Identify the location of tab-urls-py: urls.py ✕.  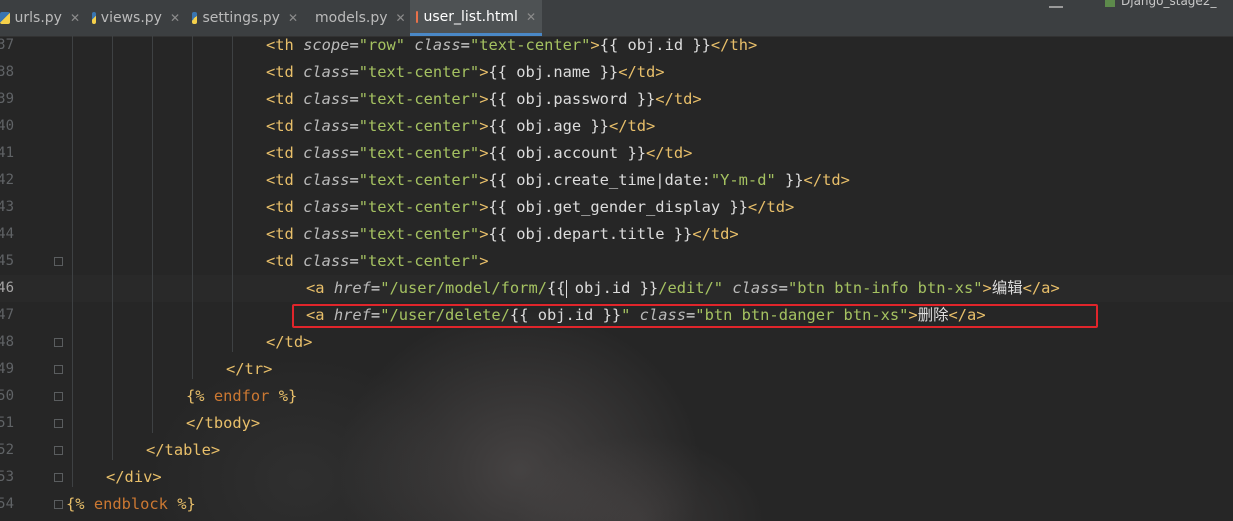
(43, 18).